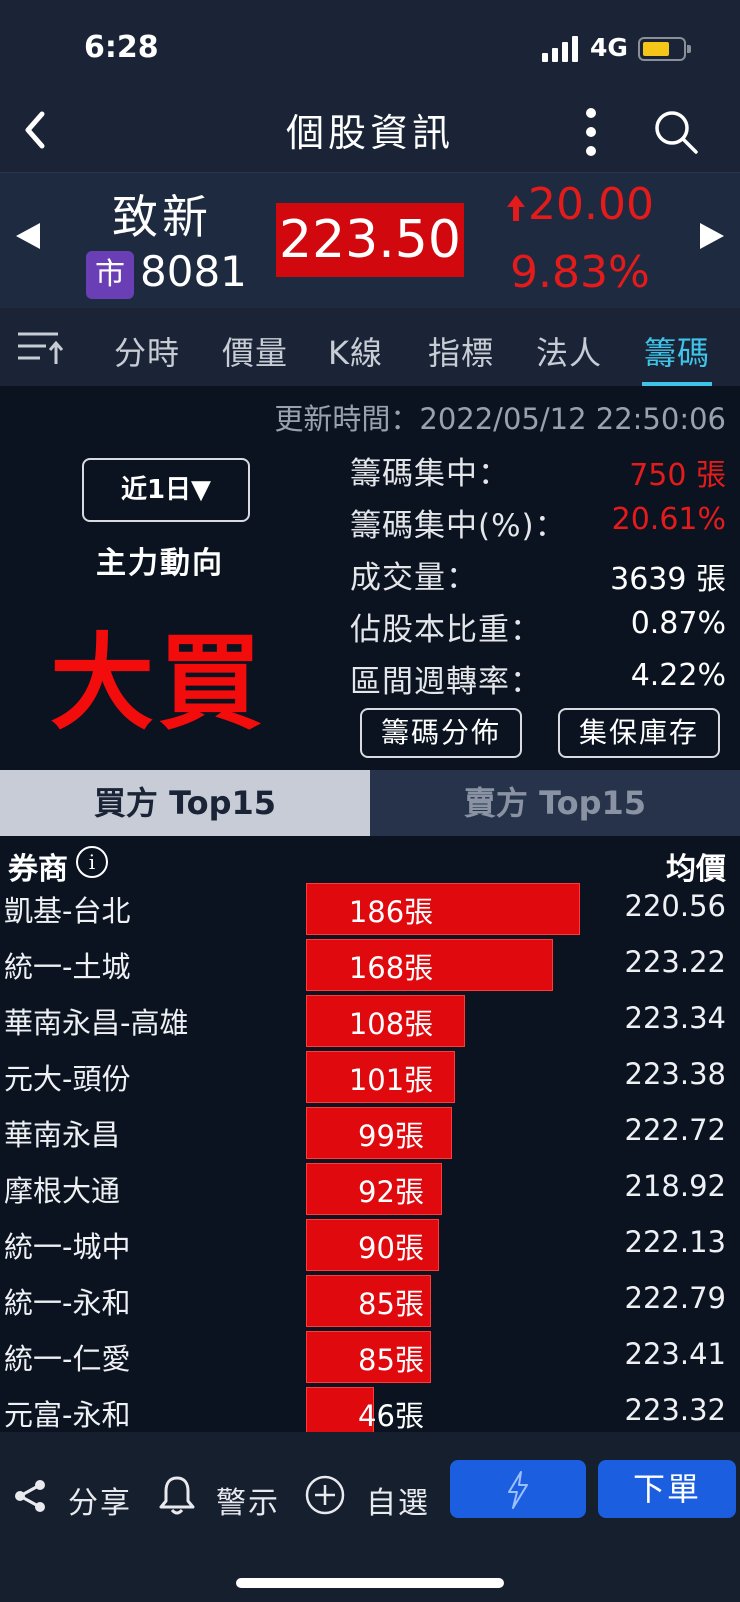 The width and height of the screenshot is (740, 1602). I want to click on avg-price: 223.22, so click(675, 962).